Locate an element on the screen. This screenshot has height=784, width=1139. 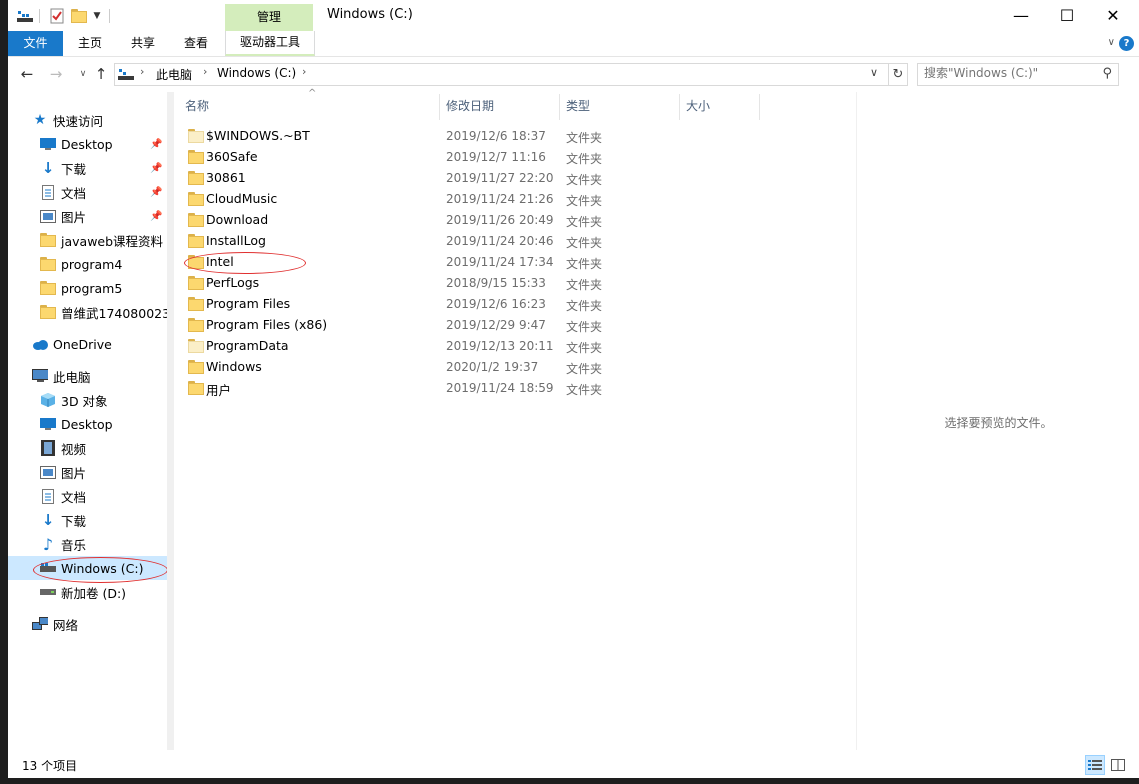
file-row: Download 2019/11/26 20:49 文件夹 is located at coordinates (515, 220).